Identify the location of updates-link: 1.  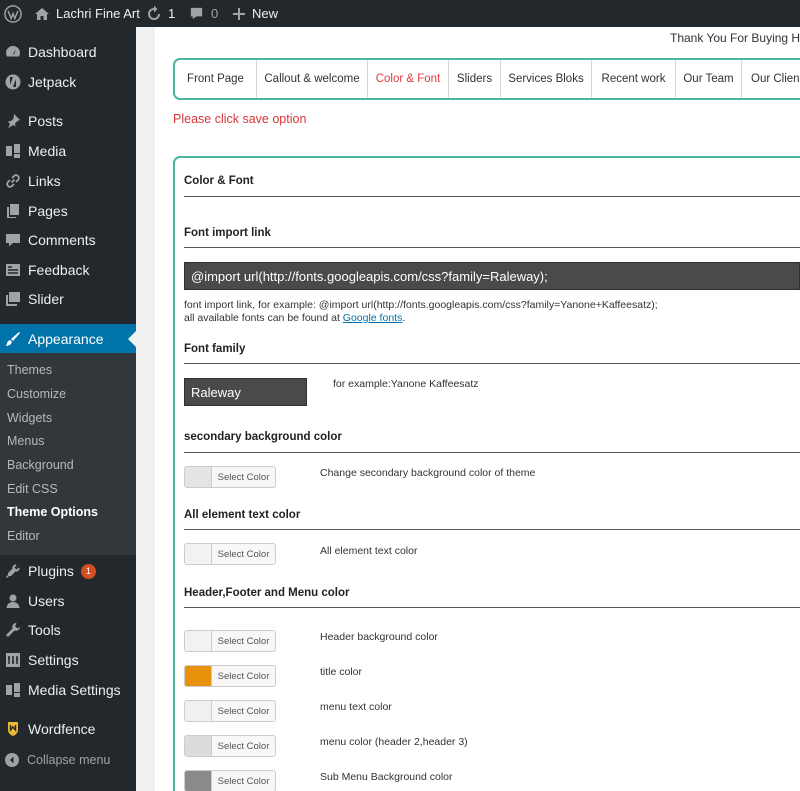
(160, 13).